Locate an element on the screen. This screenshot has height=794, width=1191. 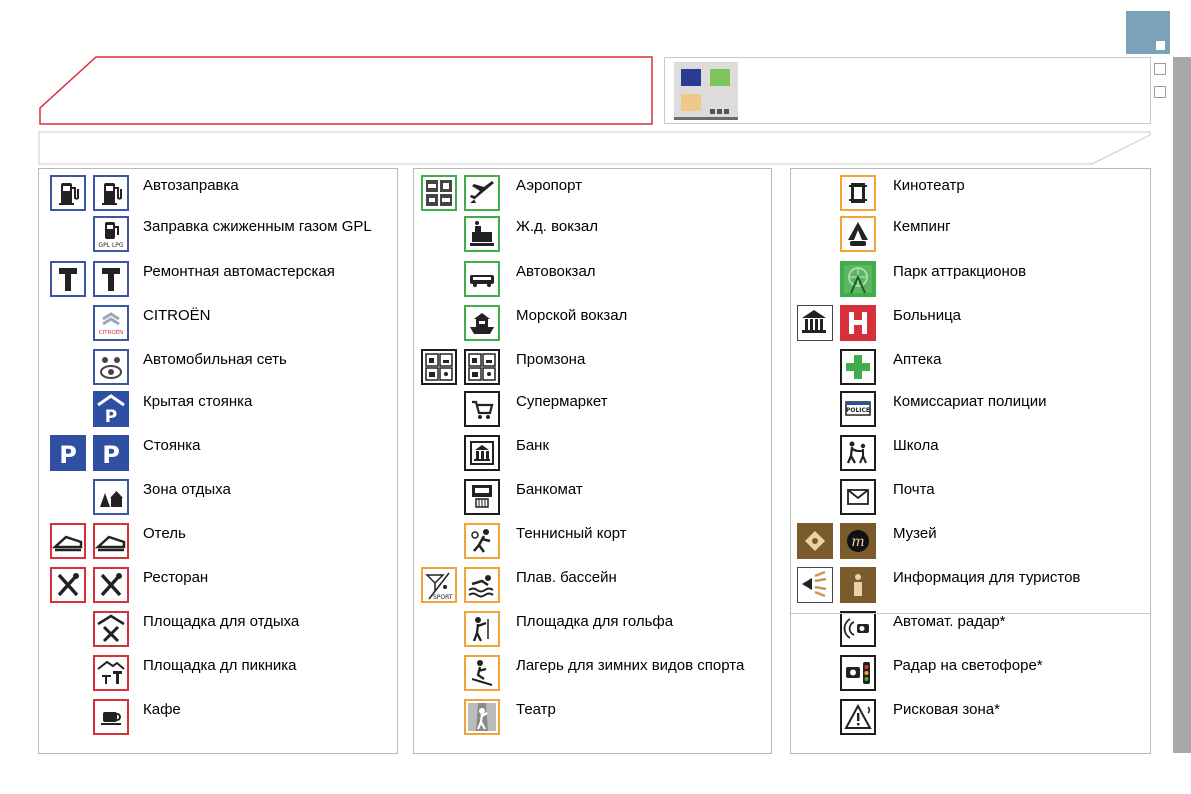
industrial-zone-icon is located at coordinates (482, 367).